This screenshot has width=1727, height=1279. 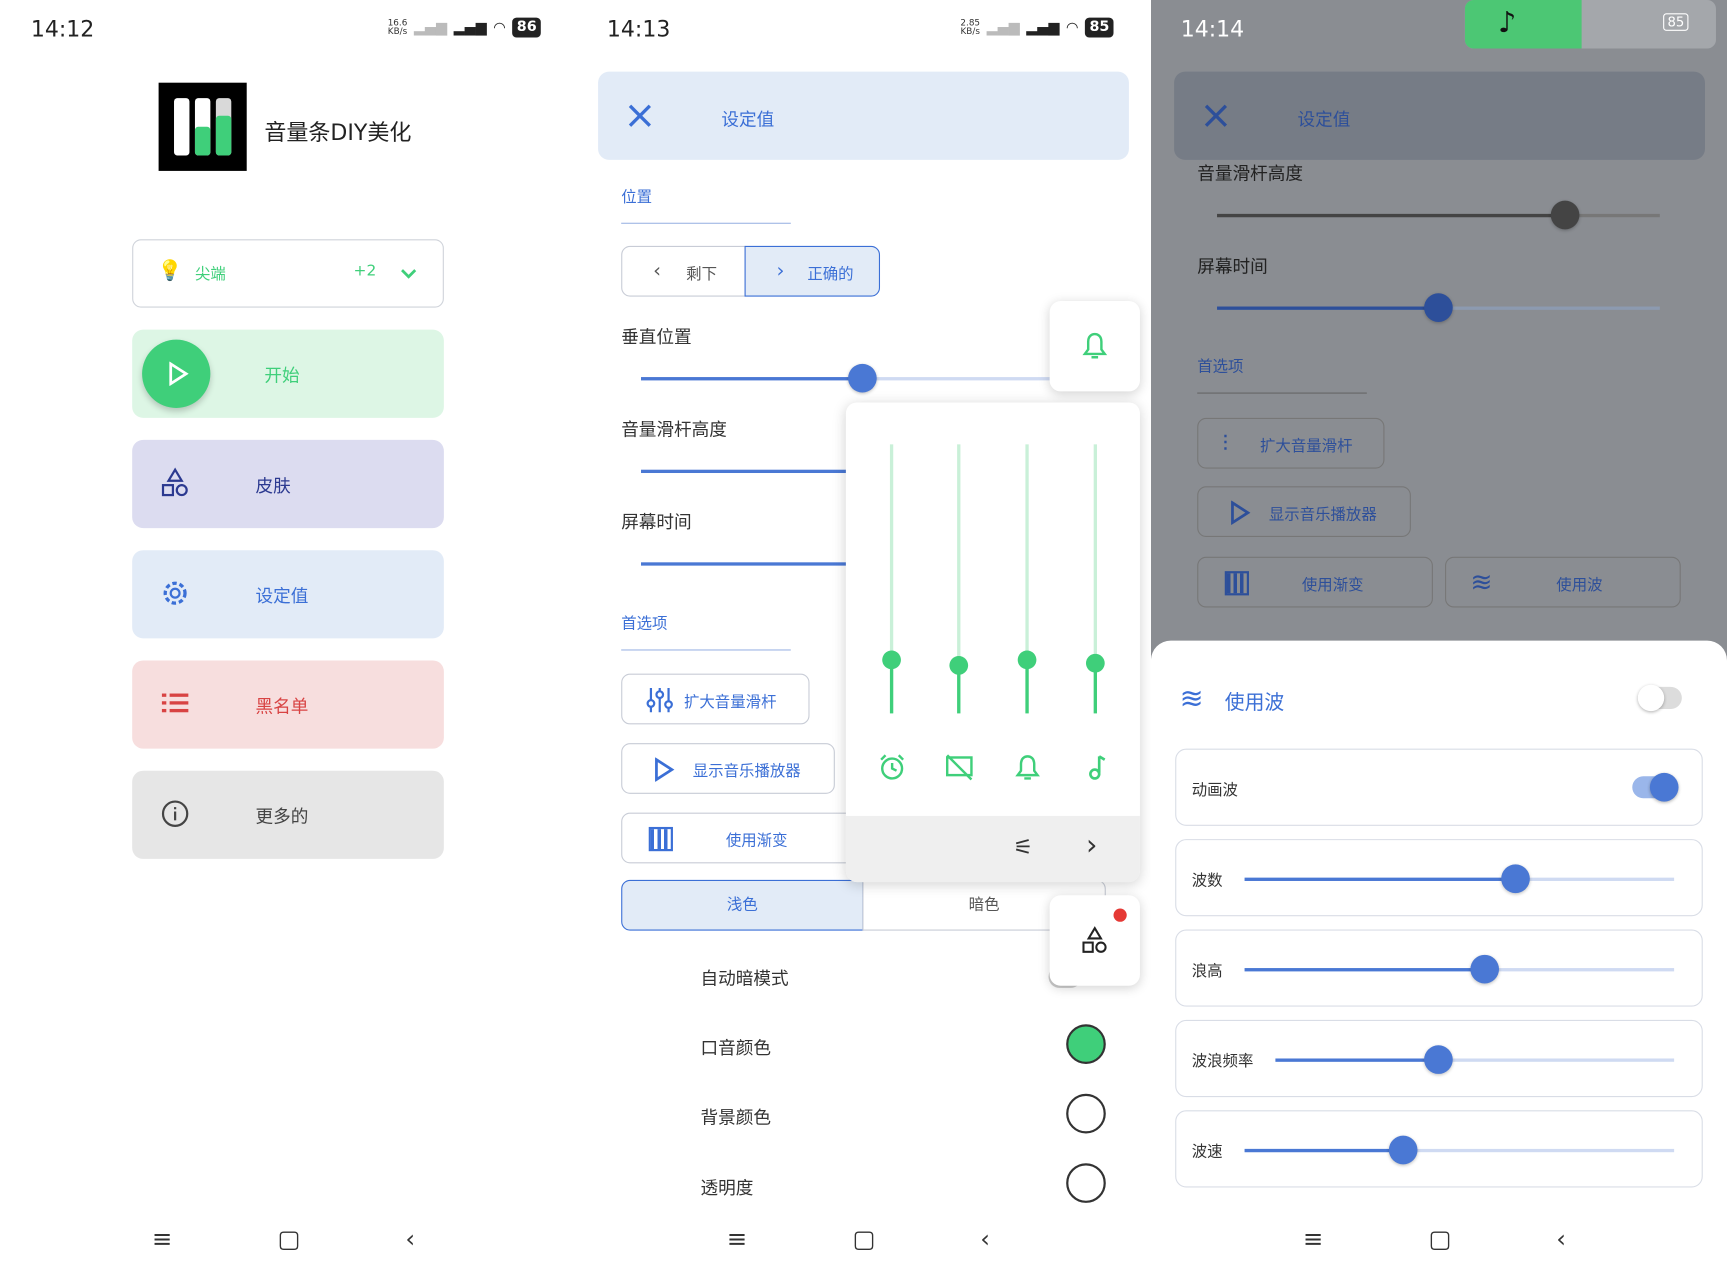 I want to click on status-bar-icons: 2.85 KB/s ▂▄▆ ▂▄▆ ◠ 85, so click(x=1037, y=27).